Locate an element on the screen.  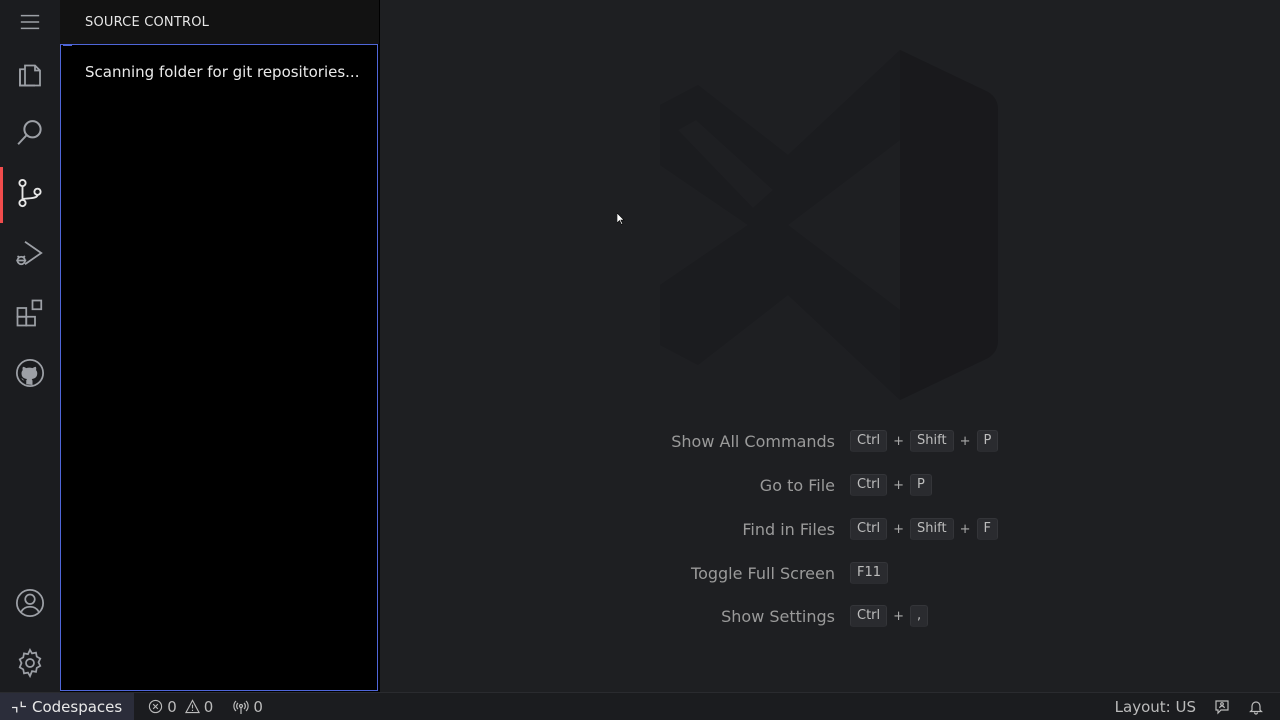
shortcut-label: Toggle Full Screen is located at coordinates (763, 573).